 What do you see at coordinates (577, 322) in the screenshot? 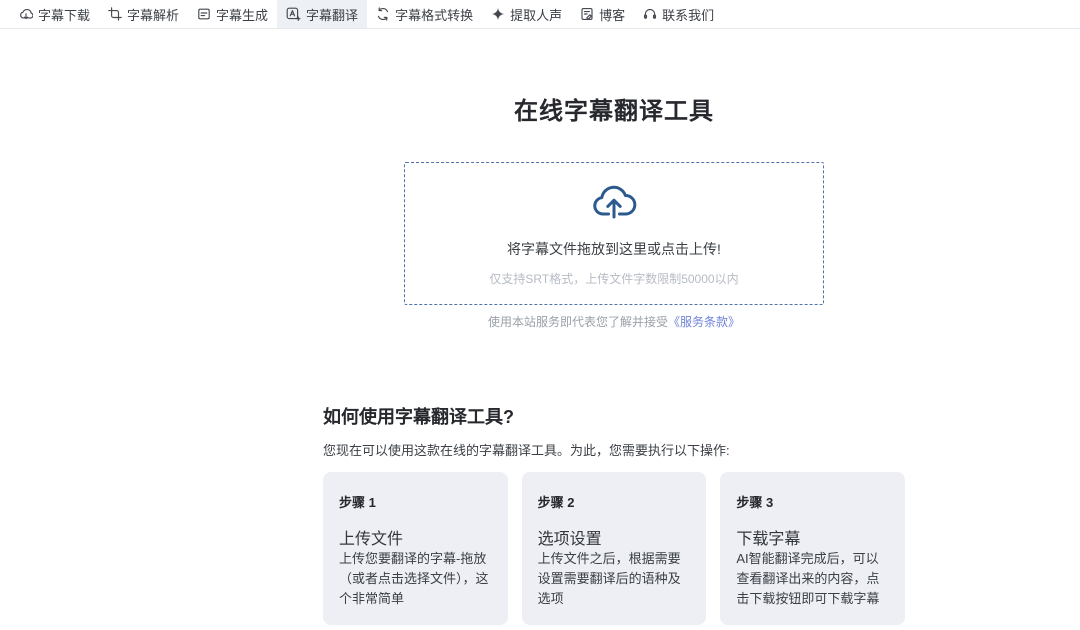
I see `terms-prefix-text: 使用本站服务即代表您了解并接受` at bounding box center [577, 322].